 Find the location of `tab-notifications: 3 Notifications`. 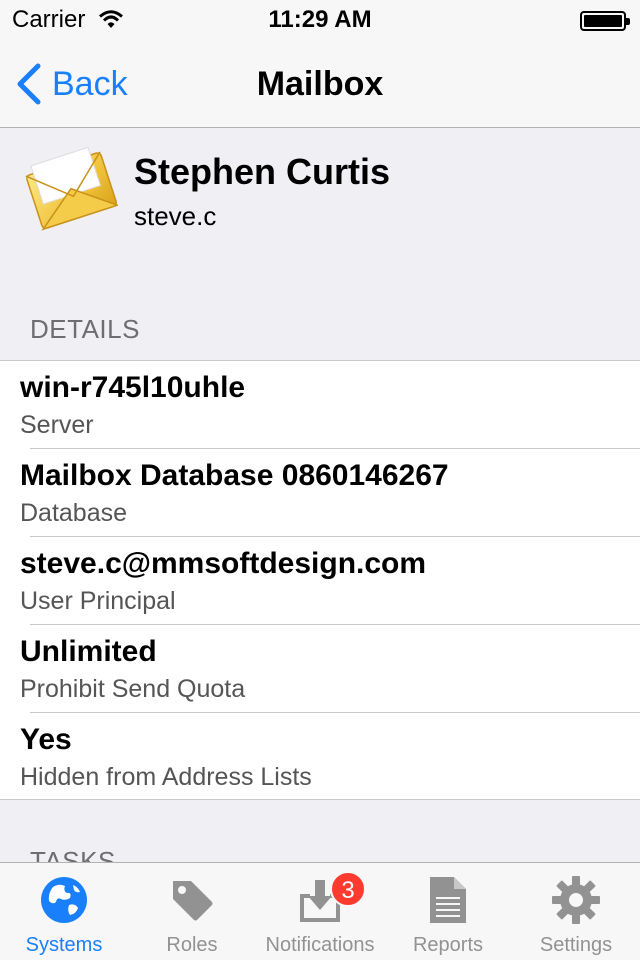

tab-notifications: 3 Notifications is located at coordinates (320, 911).